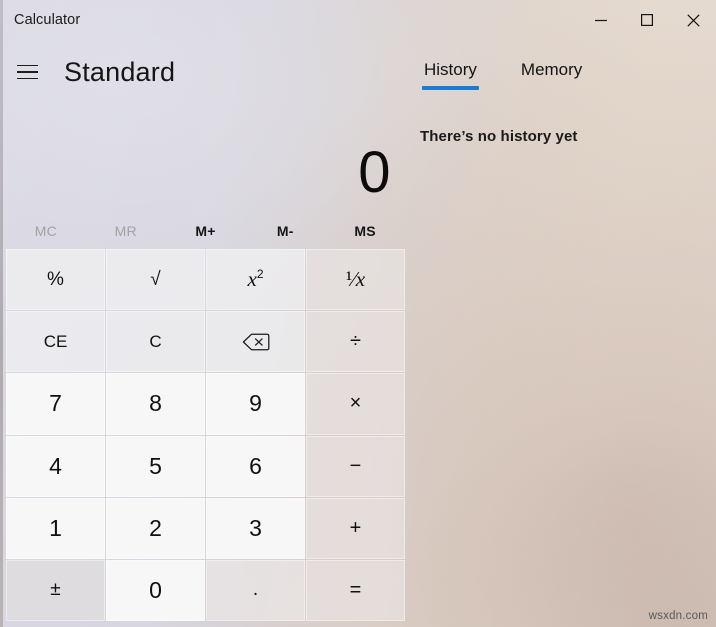  I want to click on subtract-button: −, so click(355, 466).